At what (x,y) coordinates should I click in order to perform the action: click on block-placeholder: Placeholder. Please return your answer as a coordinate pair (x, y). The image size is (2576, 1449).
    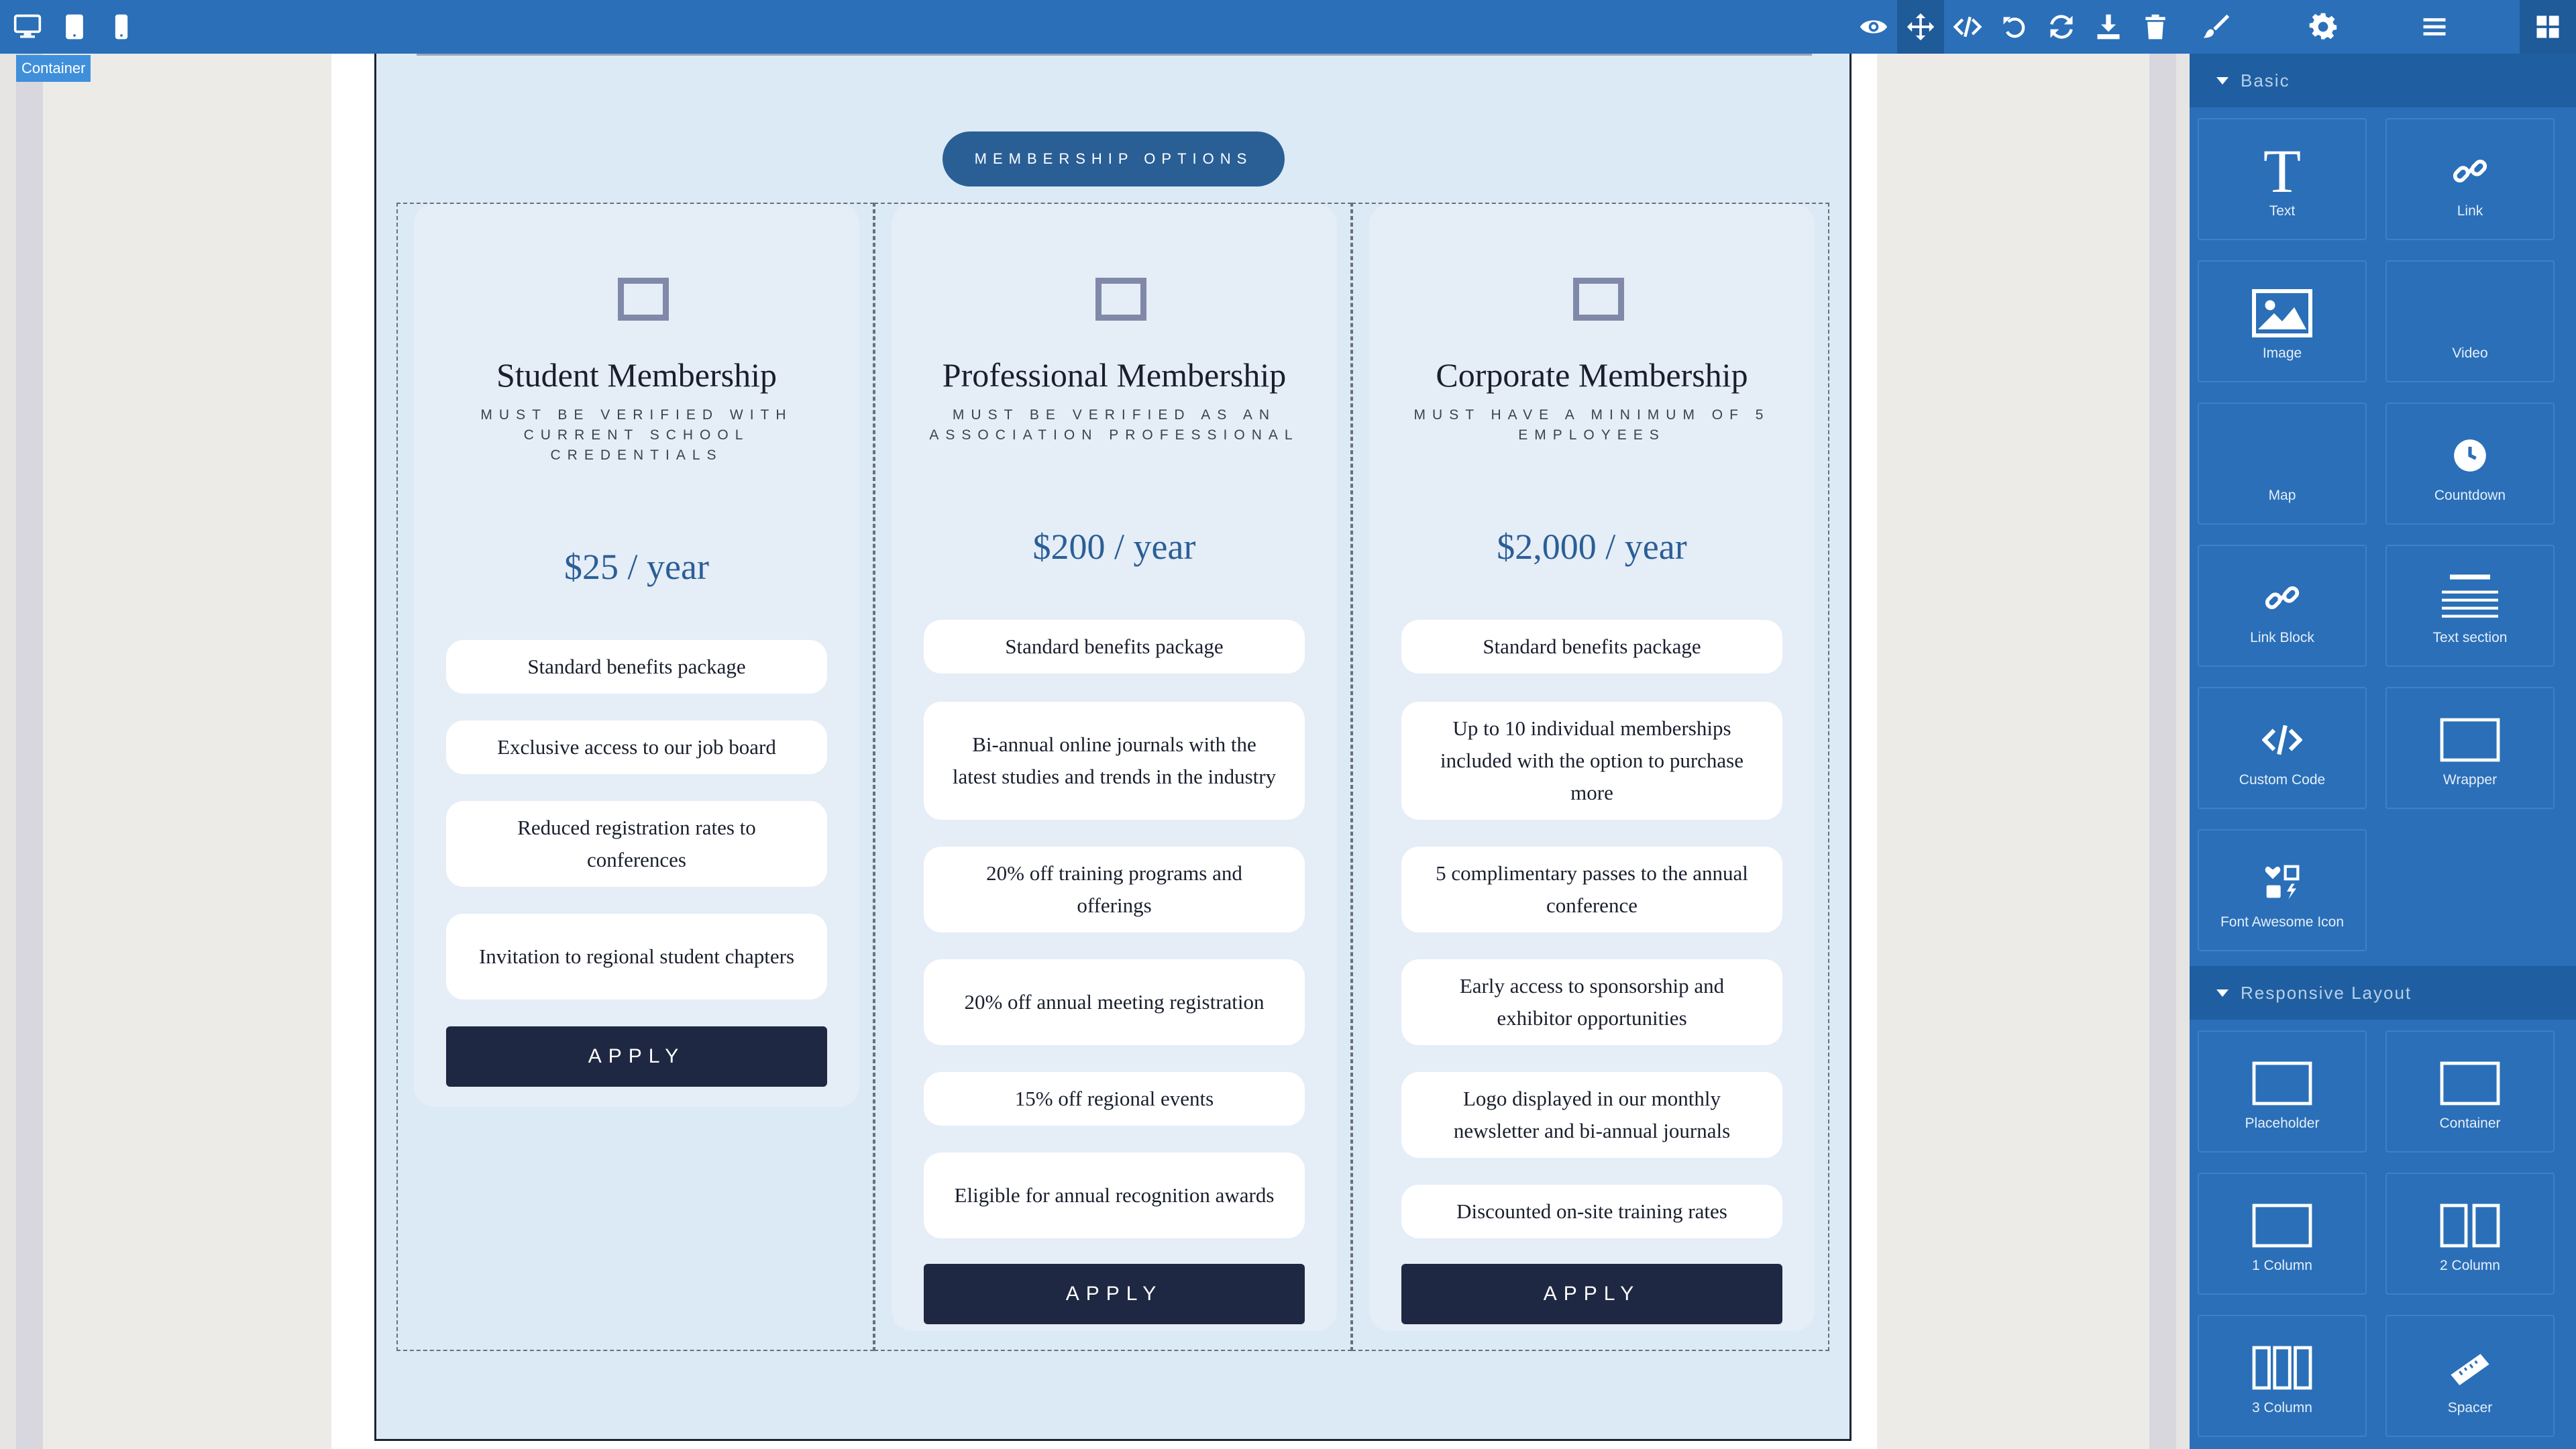
    Looking at the image, I should click on (2282, 1091).